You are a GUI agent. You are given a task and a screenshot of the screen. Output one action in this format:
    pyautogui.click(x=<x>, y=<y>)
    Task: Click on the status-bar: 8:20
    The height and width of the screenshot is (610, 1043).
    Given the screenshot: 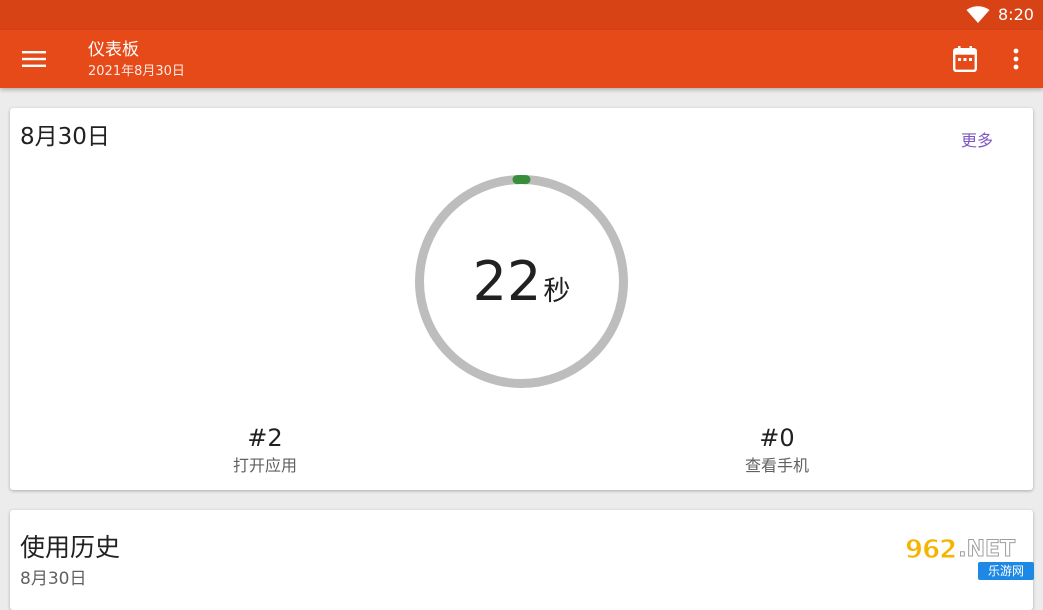 What is the action you would take?
    pyautogui.click(x=521, y=15)
    